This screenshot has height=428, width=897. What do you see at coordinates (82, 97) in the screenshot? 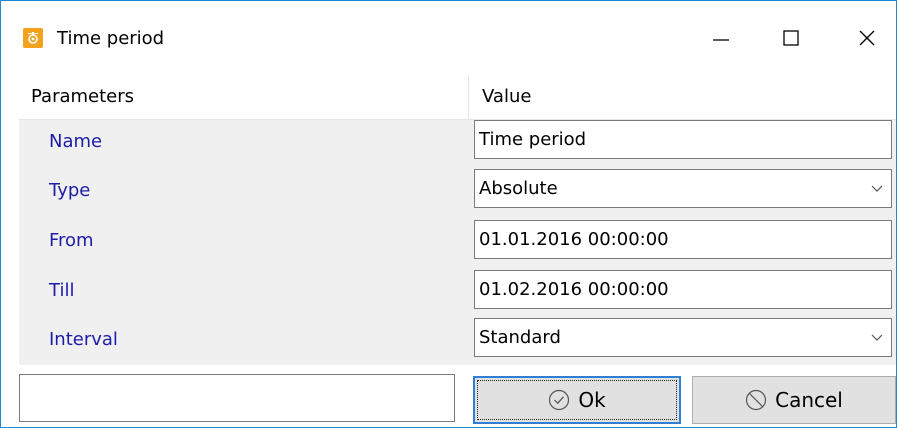
I see `header-parameters: Parameters` at bounding box center [82, 97].